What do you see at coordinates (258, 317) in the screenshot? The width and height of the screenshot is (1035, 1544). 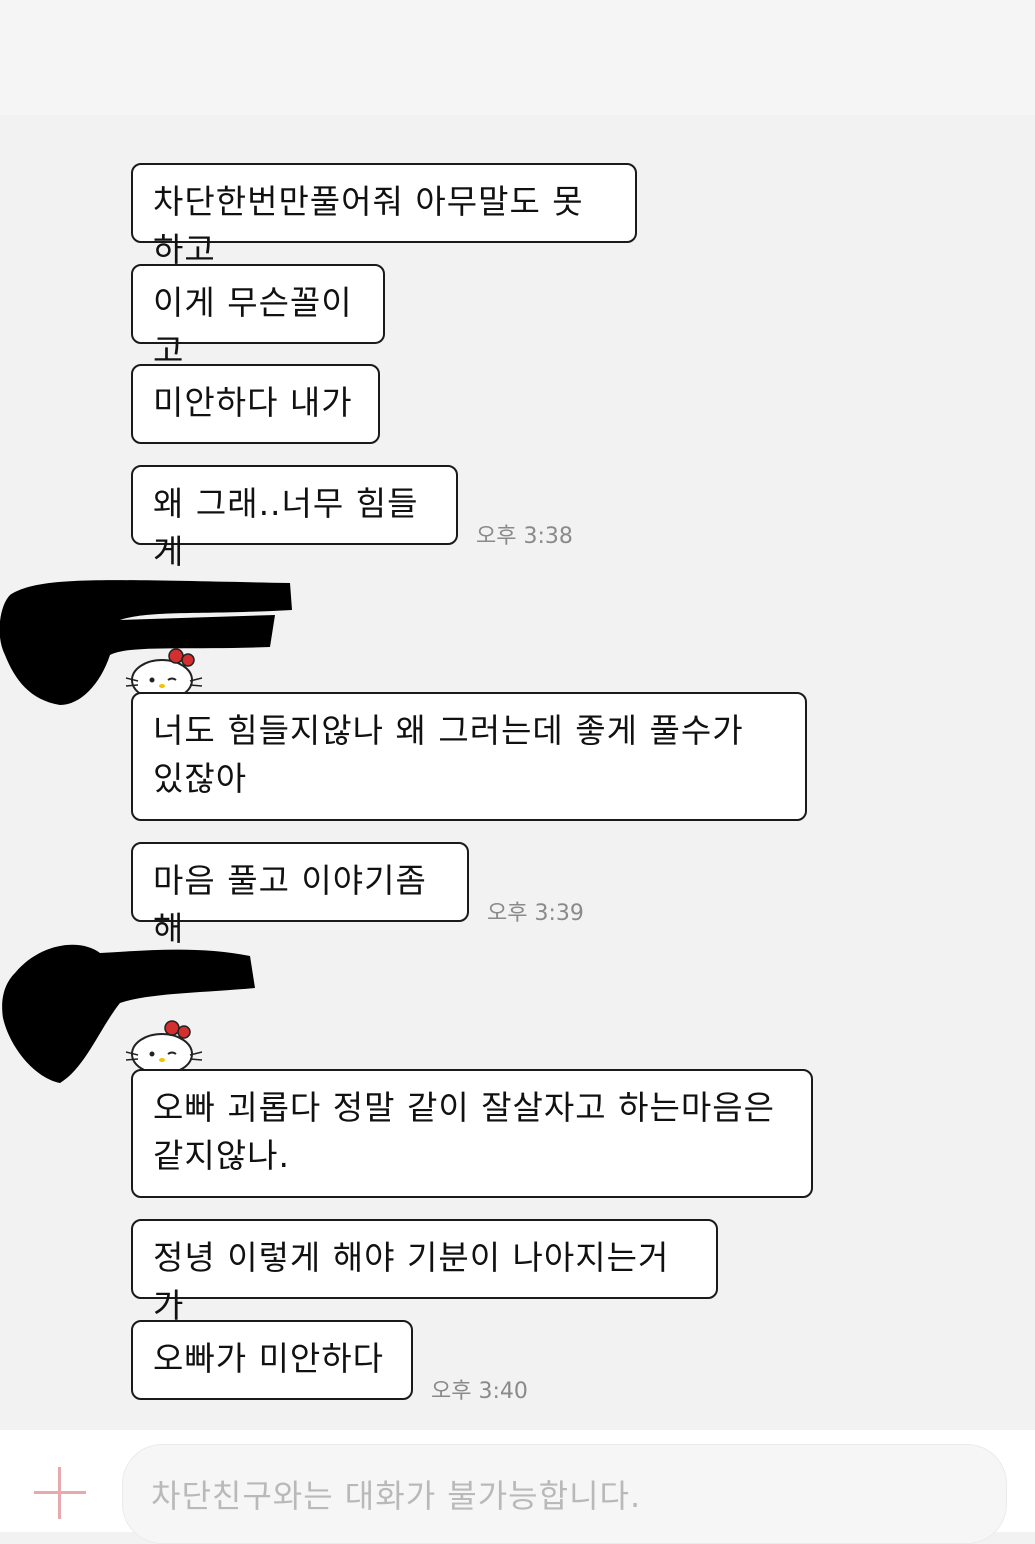 I see `message-bubble: 이게 무슨꼴이고` at bounding box center [258, 317].